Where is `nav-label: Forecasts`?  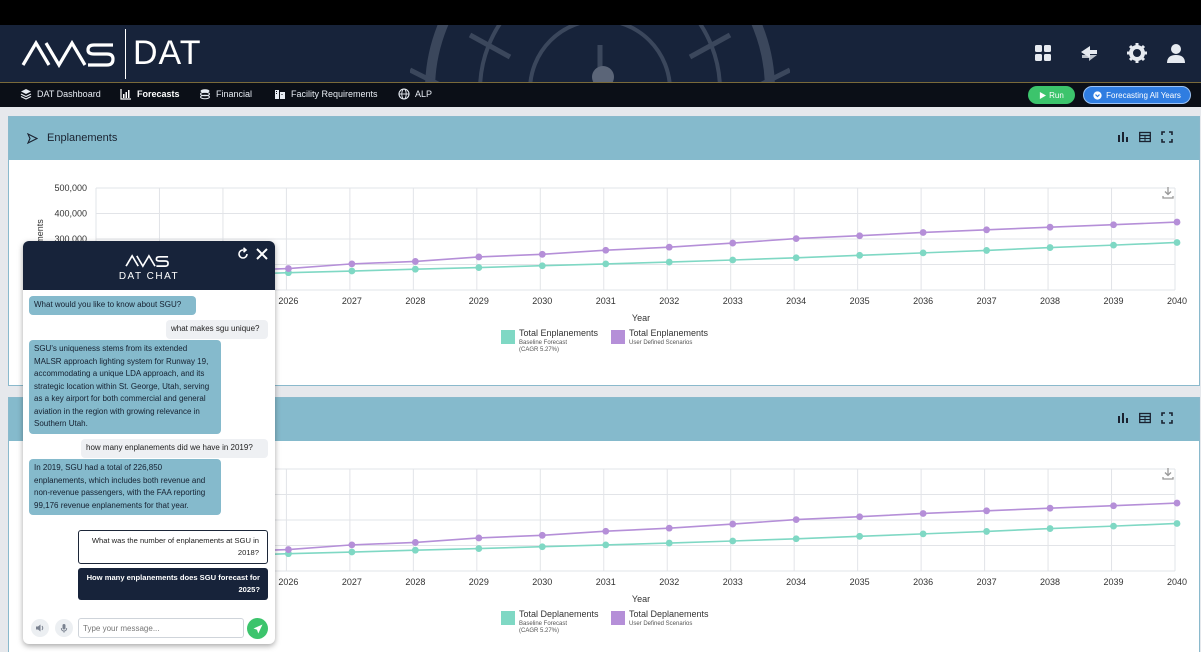
nav-label: Forecasts is located at coordinates (158, 94).